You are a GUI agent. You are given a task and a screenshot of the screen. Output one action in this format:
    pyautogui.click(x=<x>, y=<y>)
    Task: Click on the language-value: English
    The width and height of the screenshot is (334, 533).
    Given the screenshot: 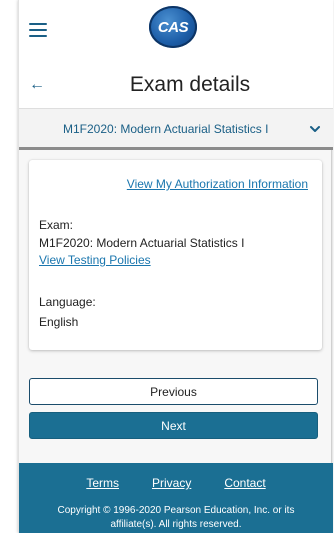 What is the action you would take?
    pyautogui.click(x=59, y=322)
    